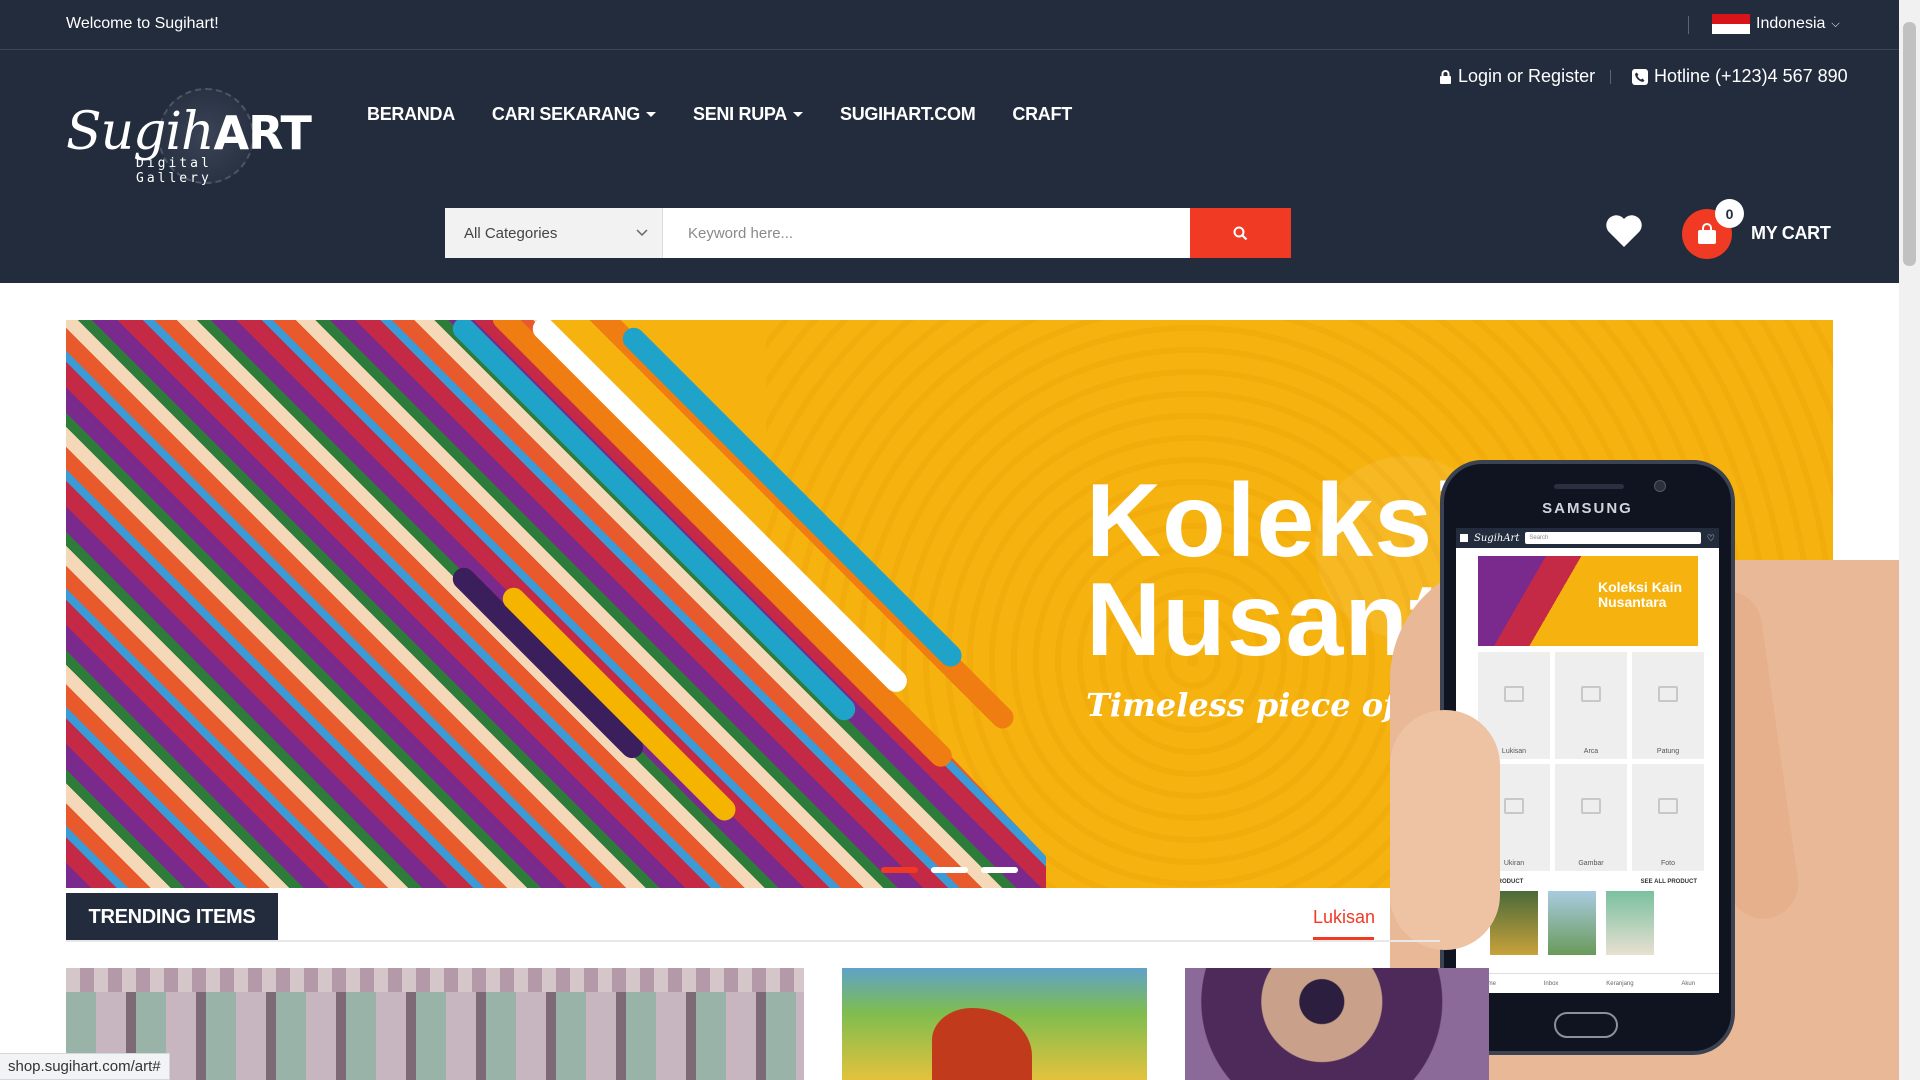 Image resolution: width=1920 pixels, height=1080 pixels. I want to click on cart-count-badge: 0, so click(1729, 213).